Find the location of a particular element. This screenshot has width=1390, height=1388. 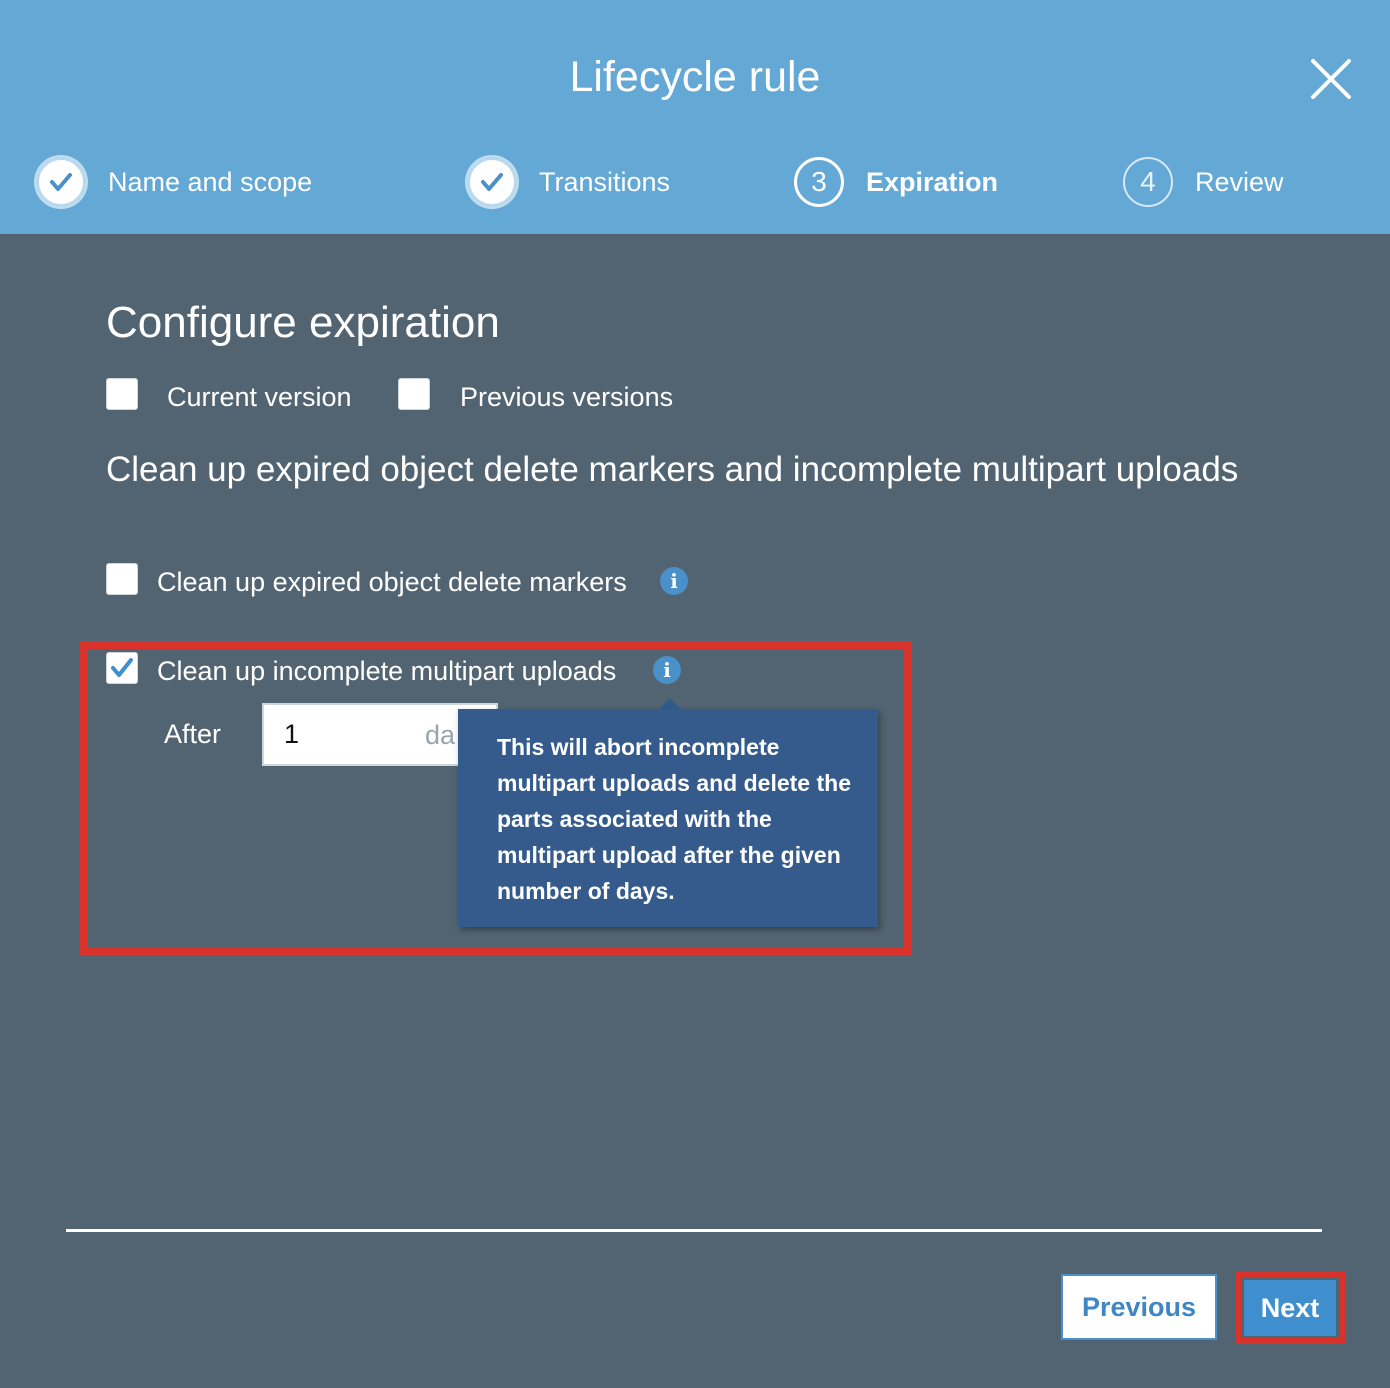

footer-divider is located at coordinates (694, 1230).